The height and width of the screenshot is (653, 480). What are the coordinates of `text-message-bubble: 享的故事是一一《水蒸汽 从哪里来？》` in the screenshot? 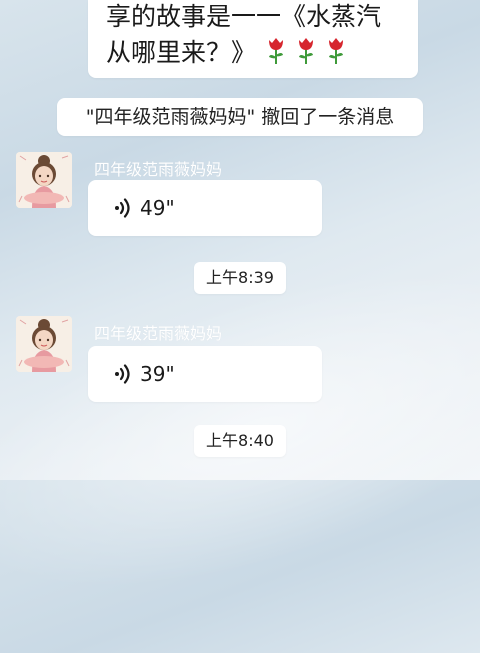 It's located at (253, 39).